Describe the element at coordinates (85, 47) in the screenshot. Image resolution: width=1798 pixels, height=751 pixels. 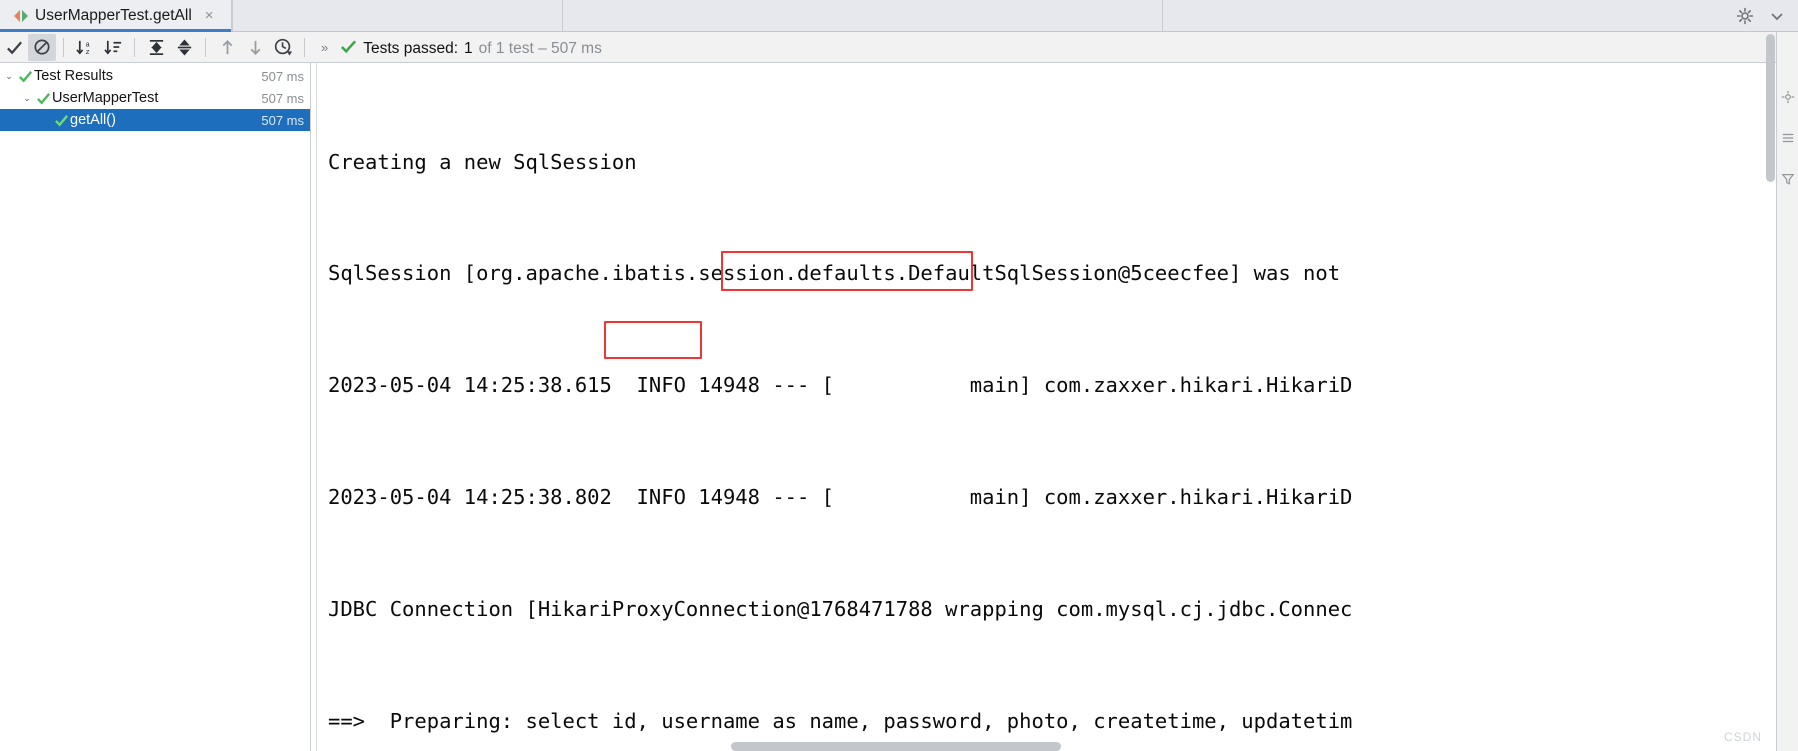
I see `sort-alphabetically-icon: a z` at that location.